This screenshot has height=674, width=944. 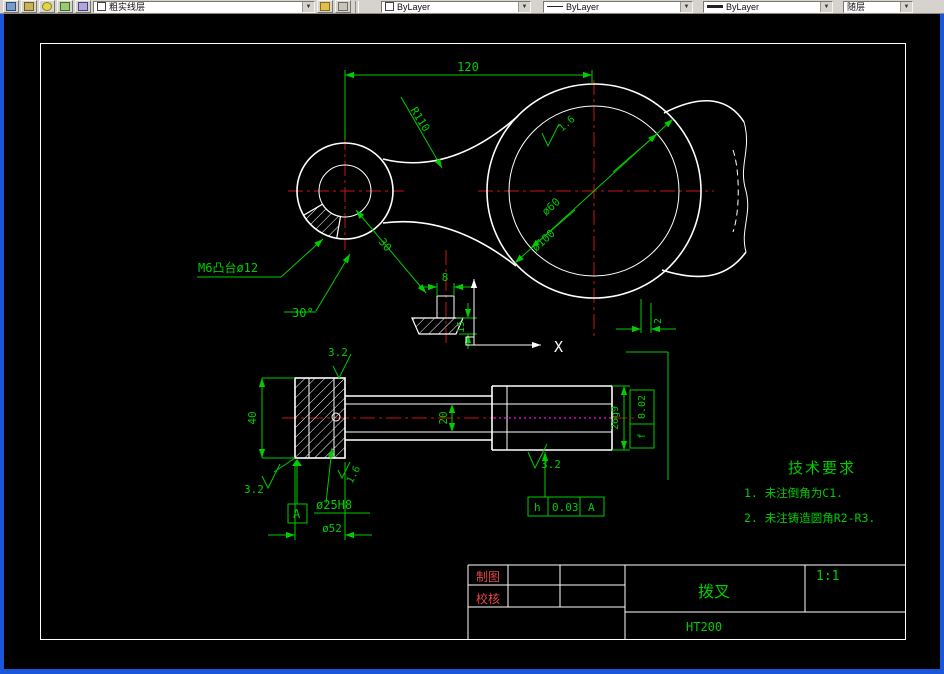 I want to click on part-name: 拨叉, so click(x=714, y=591).